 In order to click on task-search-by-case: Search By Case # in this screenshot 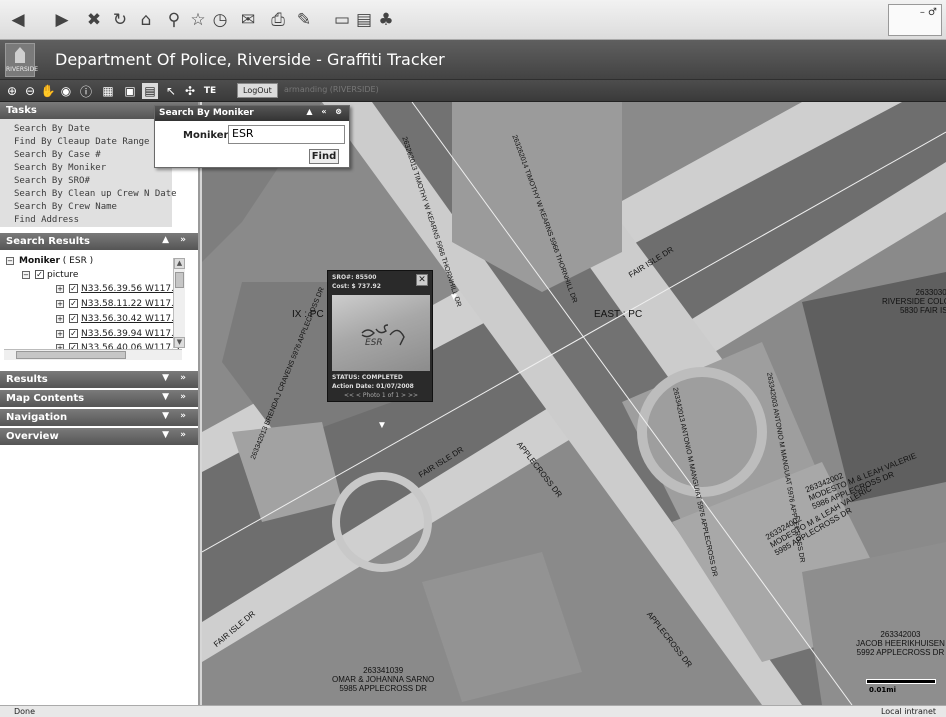, I will do `click(93, 155)`.